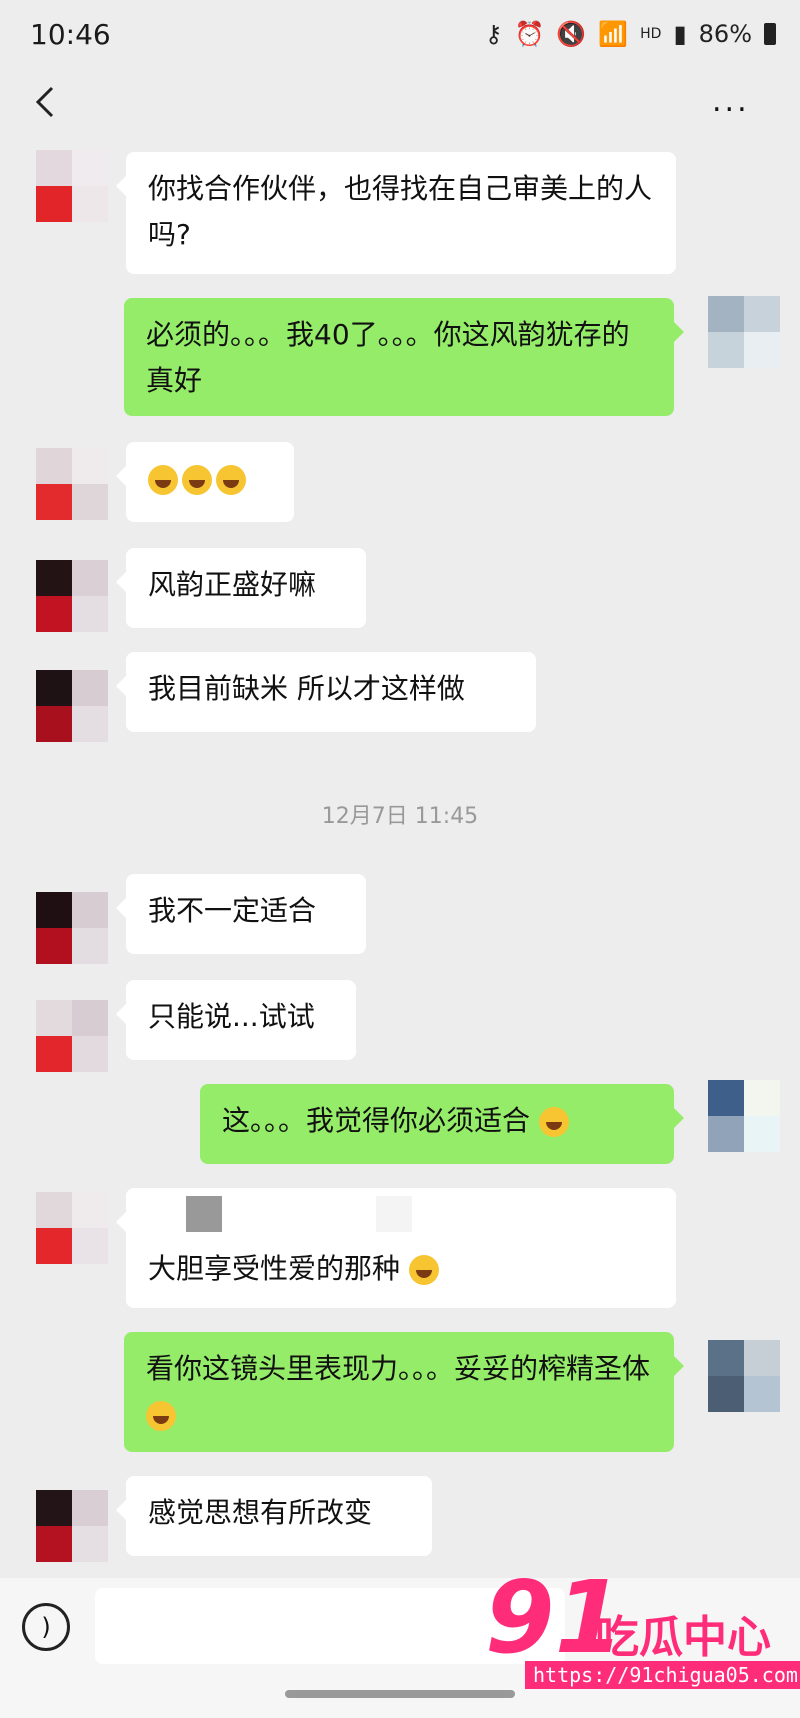 The height and width of the screenshot is (1718, 800). Describe the element at coordinates (680, 34) in the screenshot. I see `signal-icon: ▮` at that location.